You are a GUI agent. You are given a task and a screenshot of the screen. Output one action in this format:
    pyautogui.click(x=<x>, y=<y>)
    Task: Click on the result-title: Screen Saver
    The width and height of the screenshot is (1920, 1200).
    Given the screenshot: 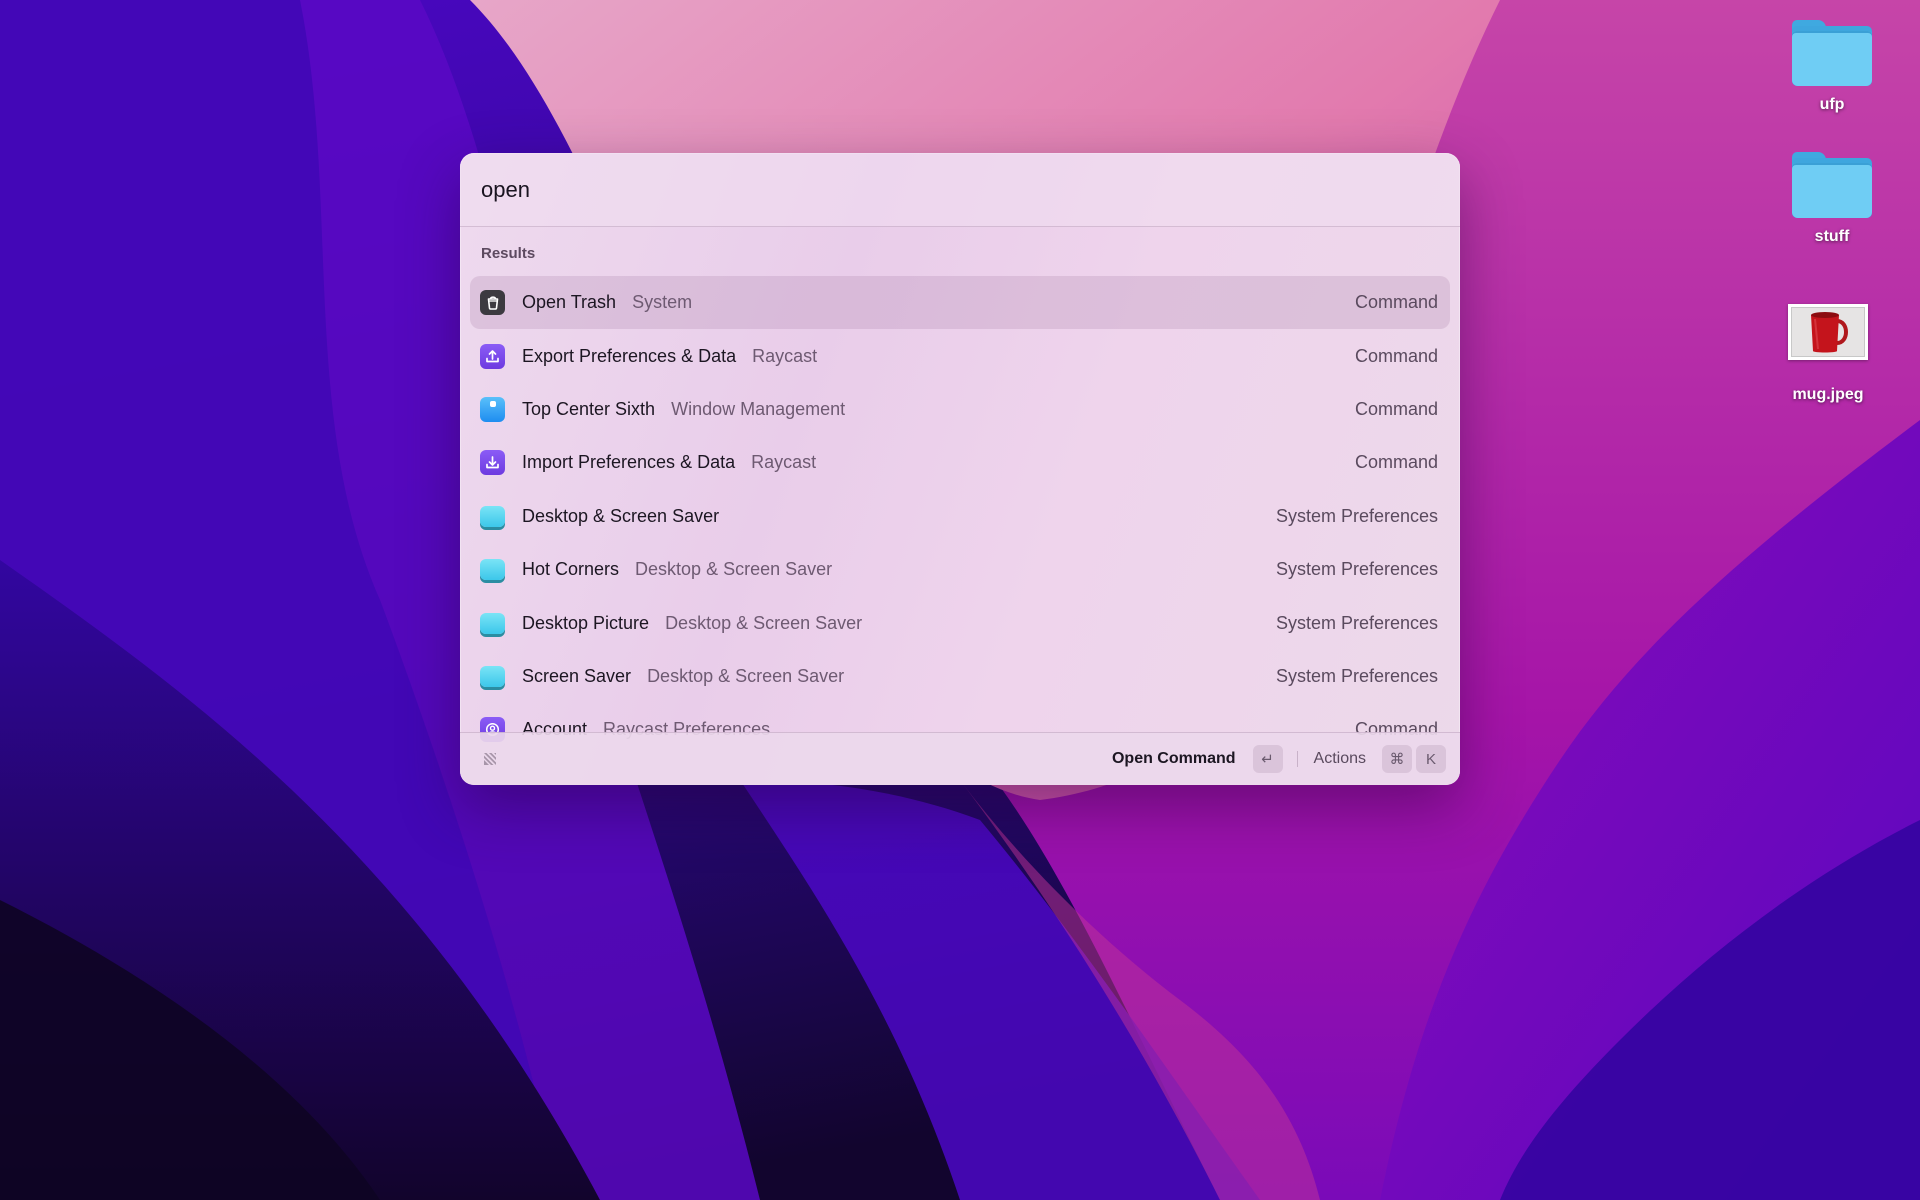 What is the action you would take?
    pyautogui.click(x=577, y=675)
    